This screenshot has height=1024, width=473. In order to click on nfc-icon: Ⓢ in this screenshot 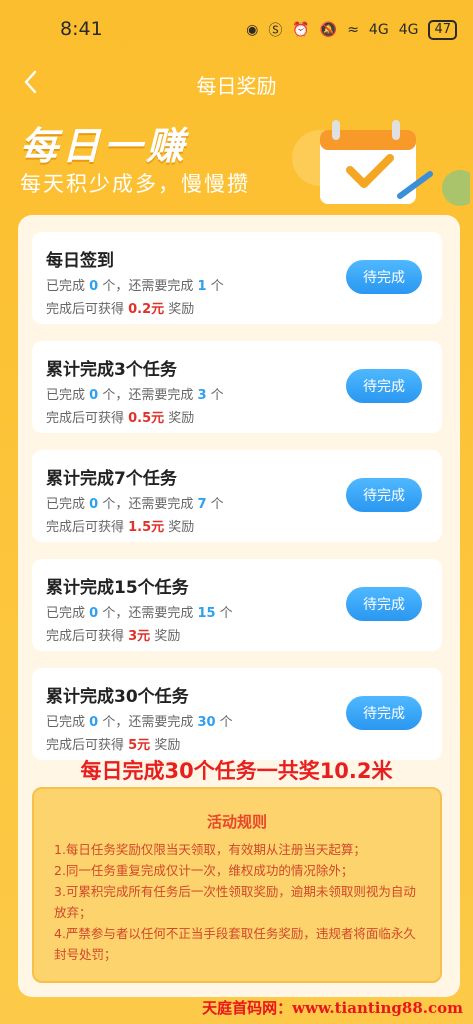, I will do `click(275, 31)`.